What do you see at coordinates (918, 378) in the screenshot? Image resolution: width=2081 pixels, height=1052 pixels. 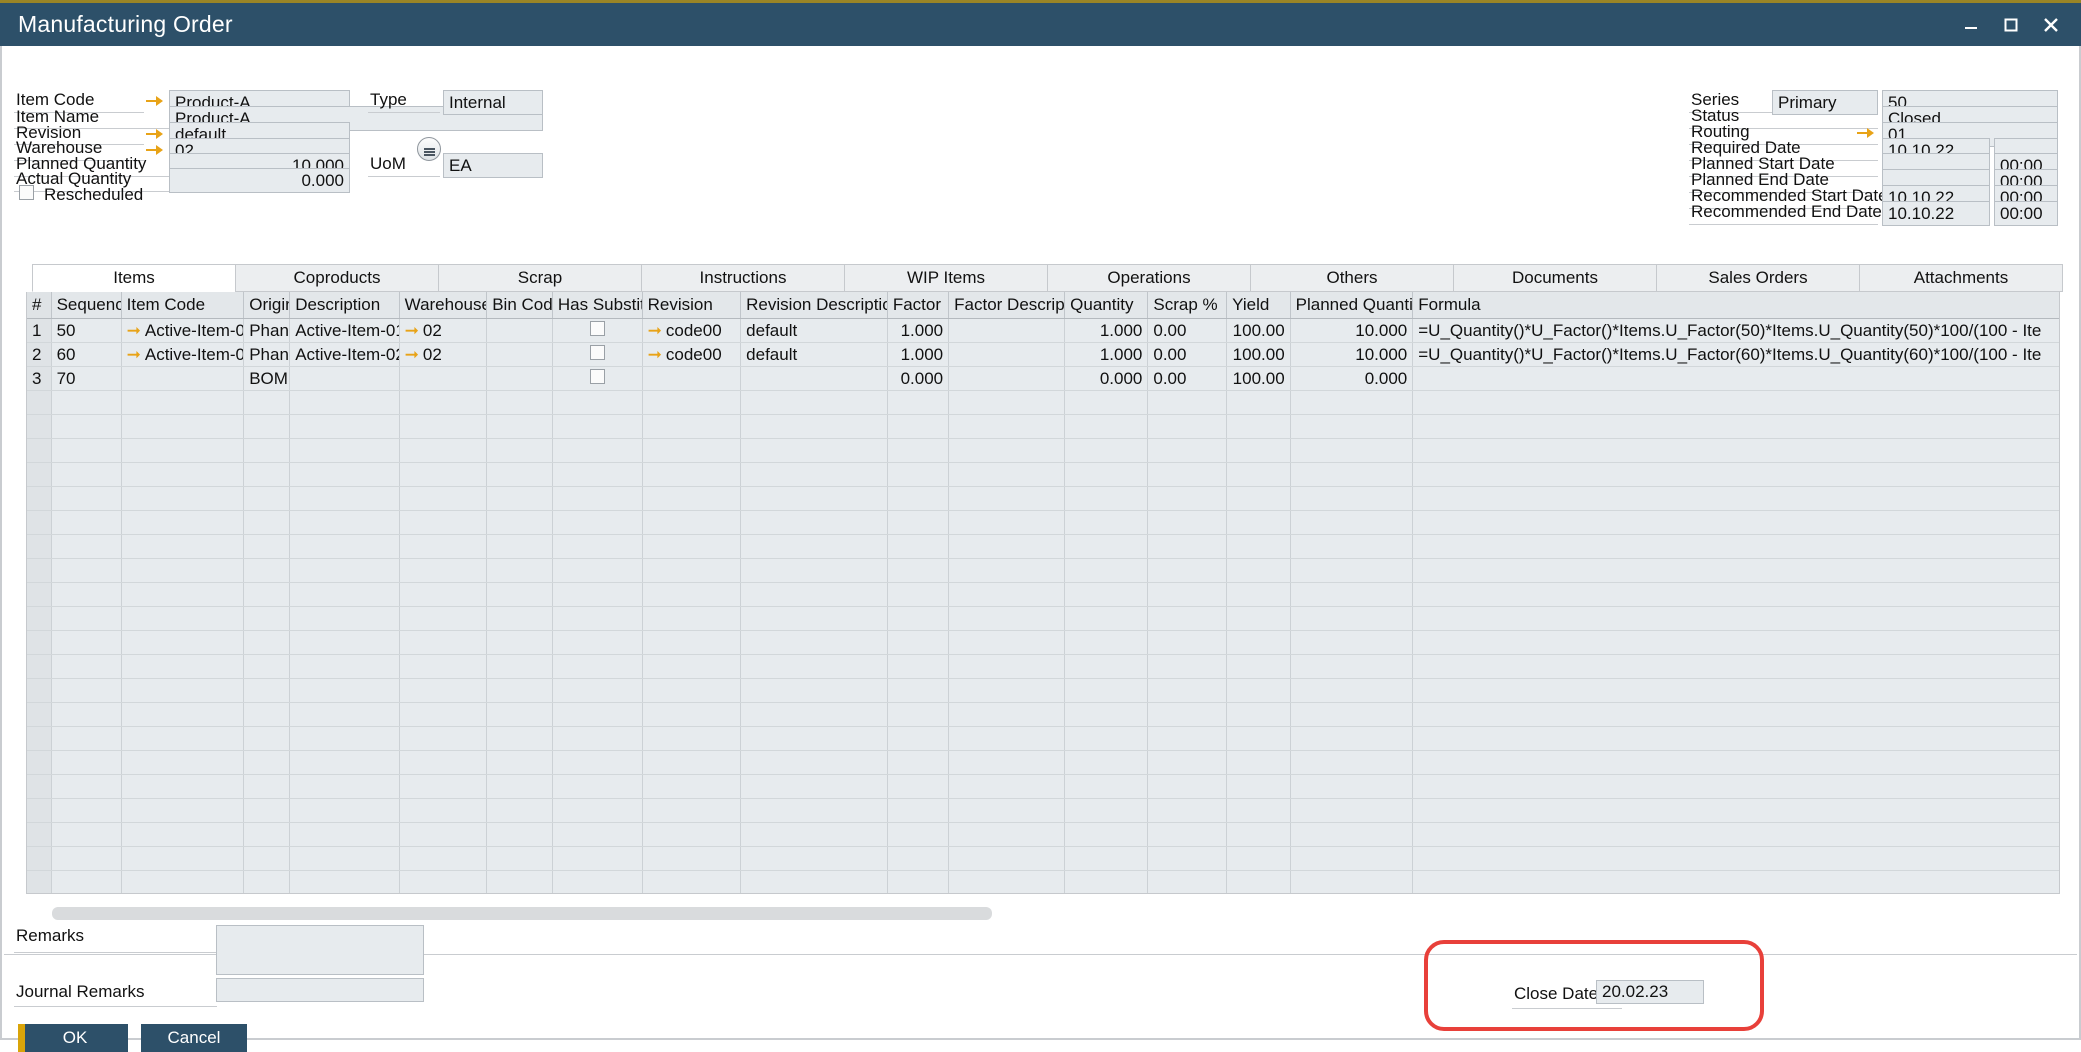 I see `cell-factor: 0.000` at bounding box center [918, 378].